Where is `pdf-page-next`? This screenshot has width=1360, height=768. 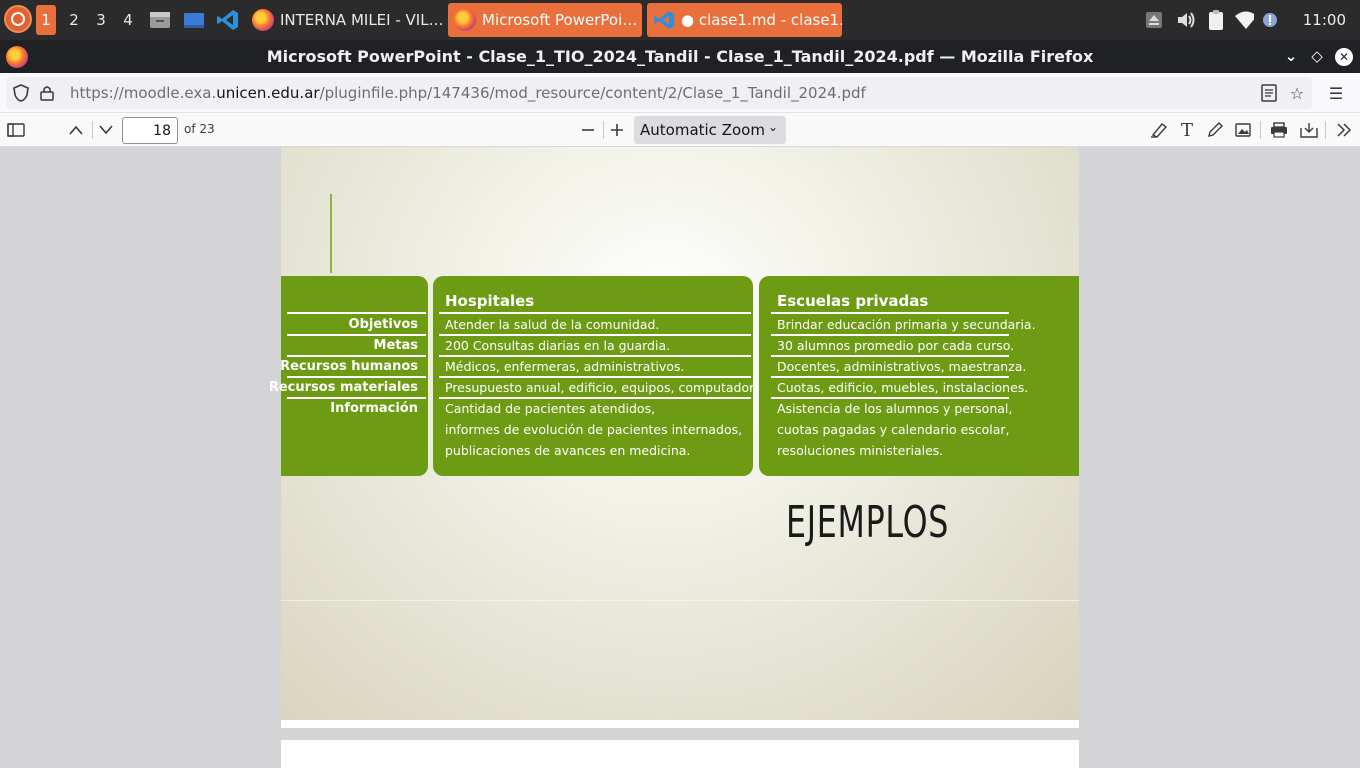
pdf-page-next is located at coordinates (680, 754).